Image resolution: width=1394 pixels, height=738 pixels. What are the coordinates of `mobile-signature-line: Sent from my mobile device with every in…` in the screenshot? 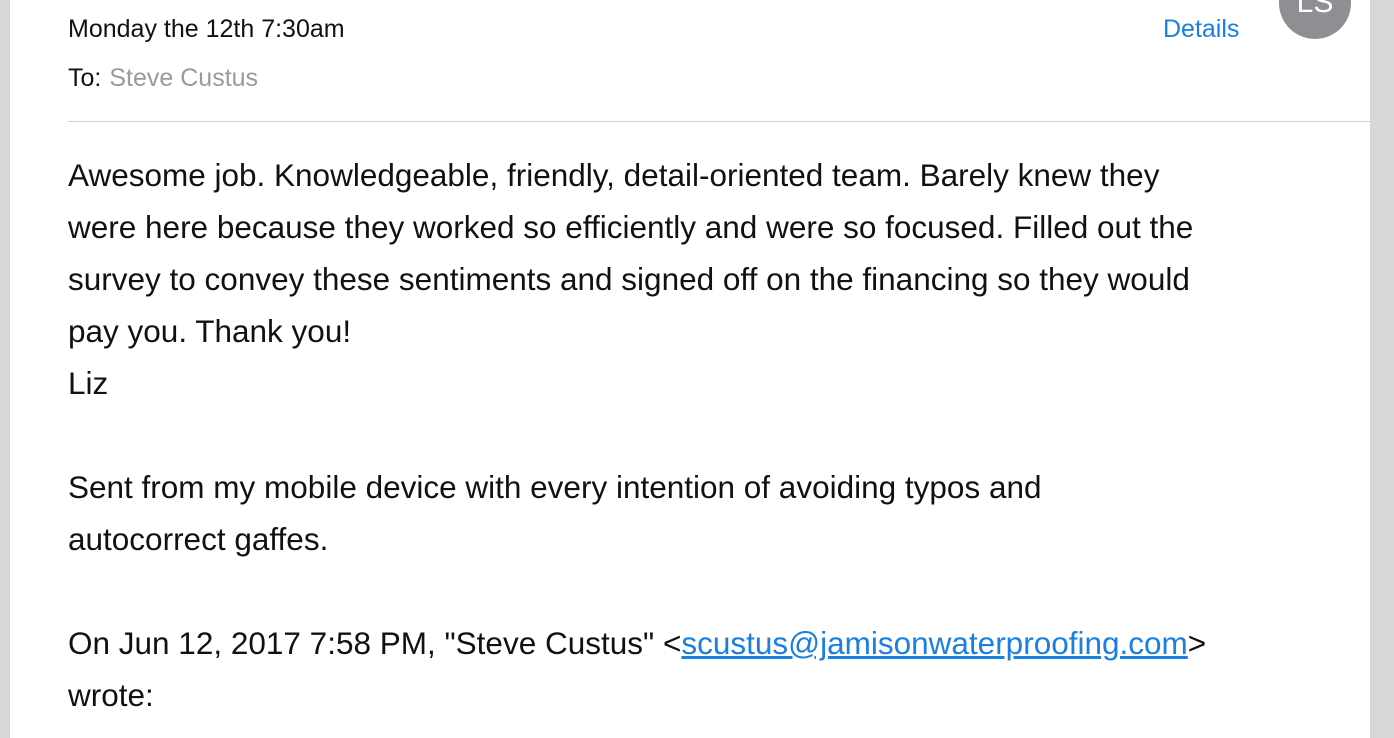 It's located at (555, 487).